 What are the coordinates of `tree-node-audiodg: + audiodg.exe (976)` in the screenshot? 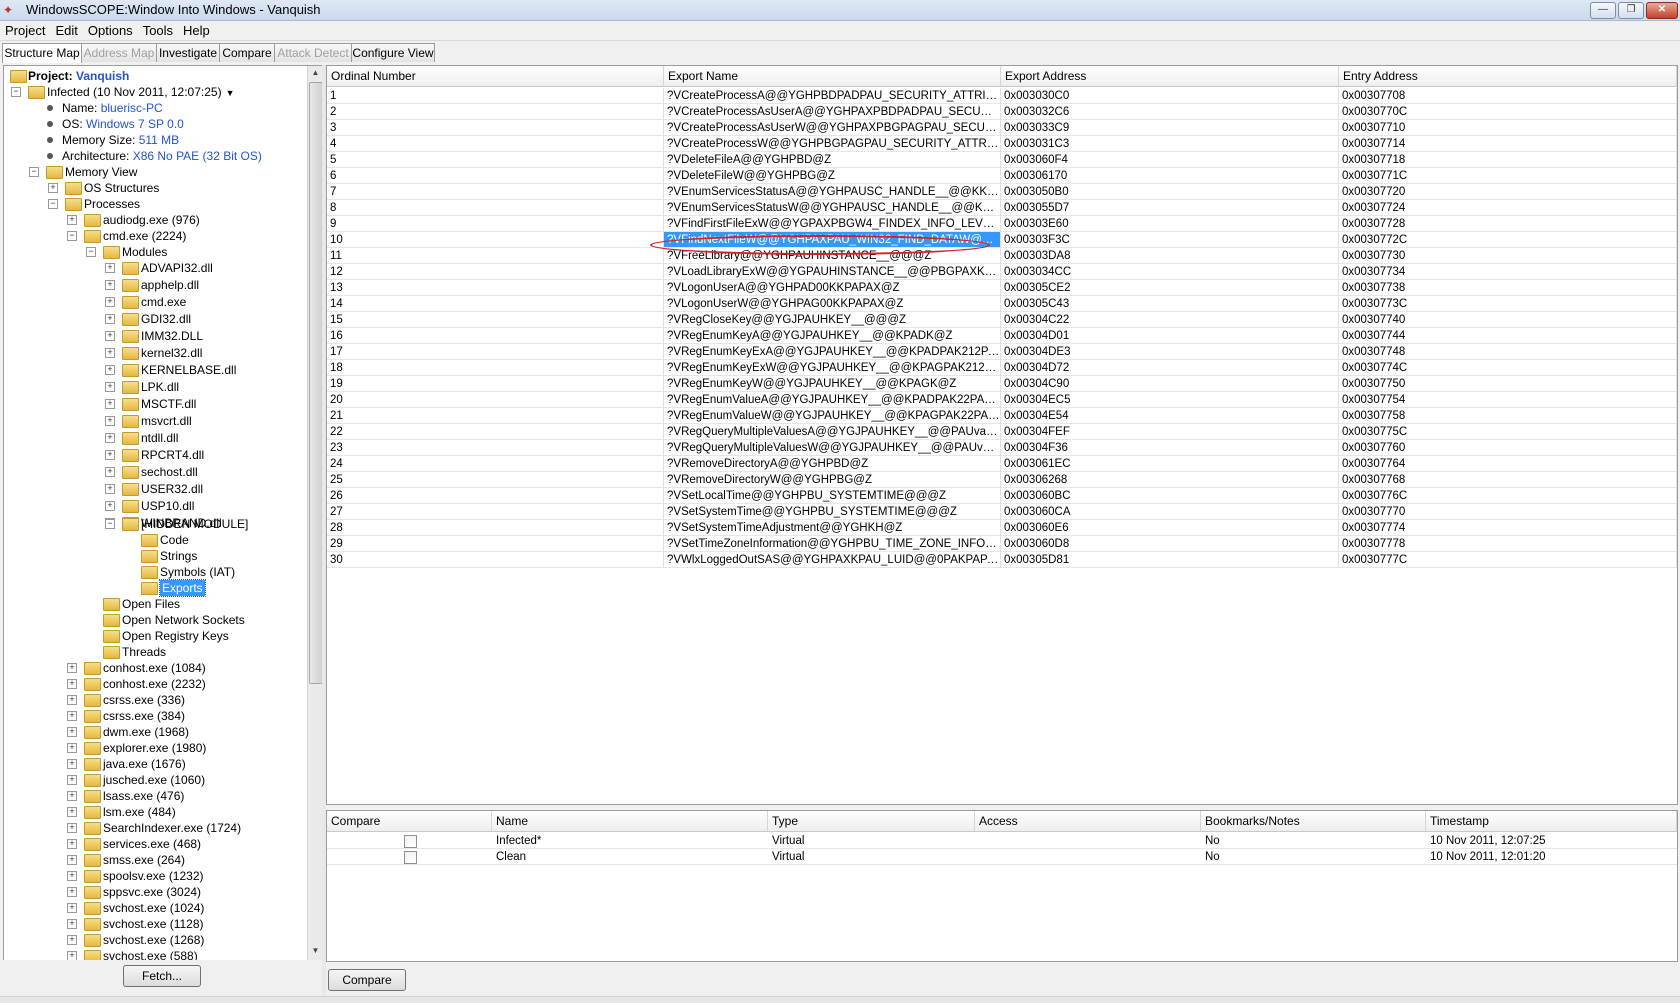 It's located at (154, 220).